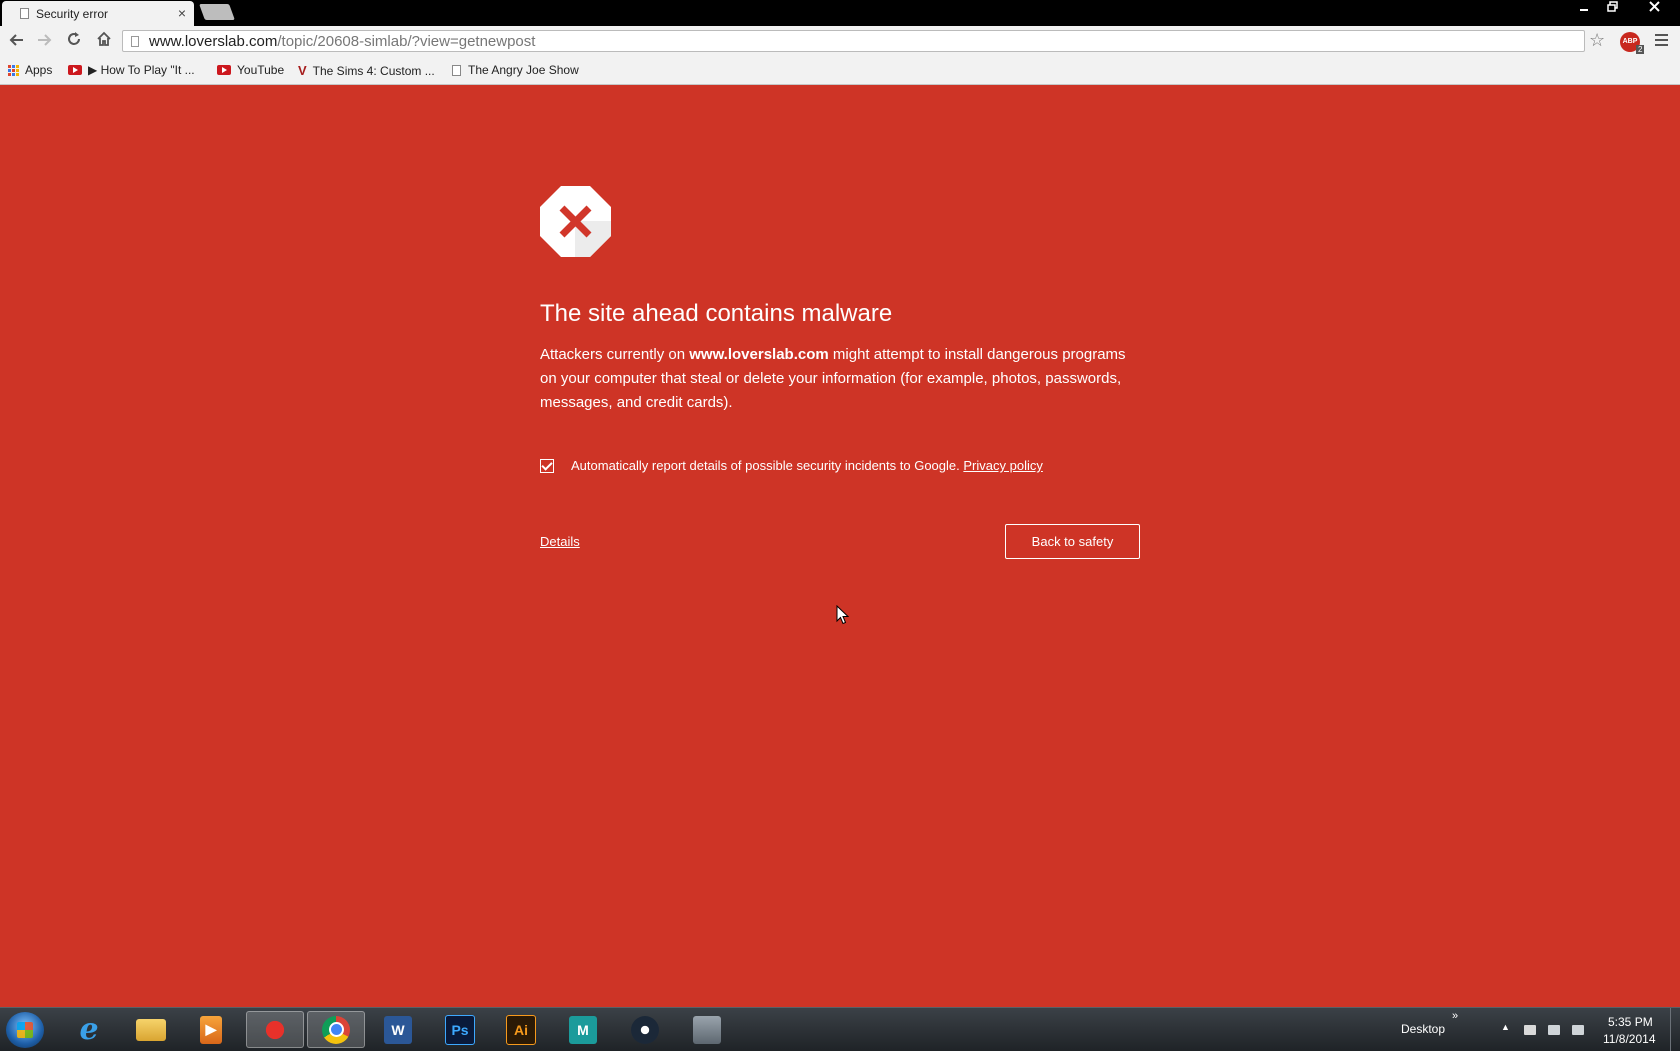  I want to click on show-hidden-icons-icon: ▲, so click(1505, 1027).